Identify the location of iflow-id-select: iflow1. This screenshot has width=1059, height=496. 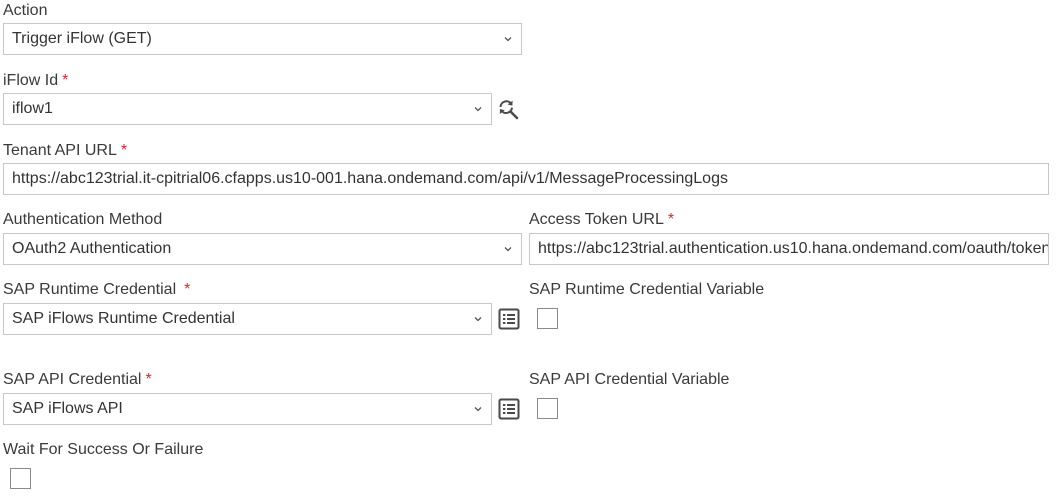
(247, 109).